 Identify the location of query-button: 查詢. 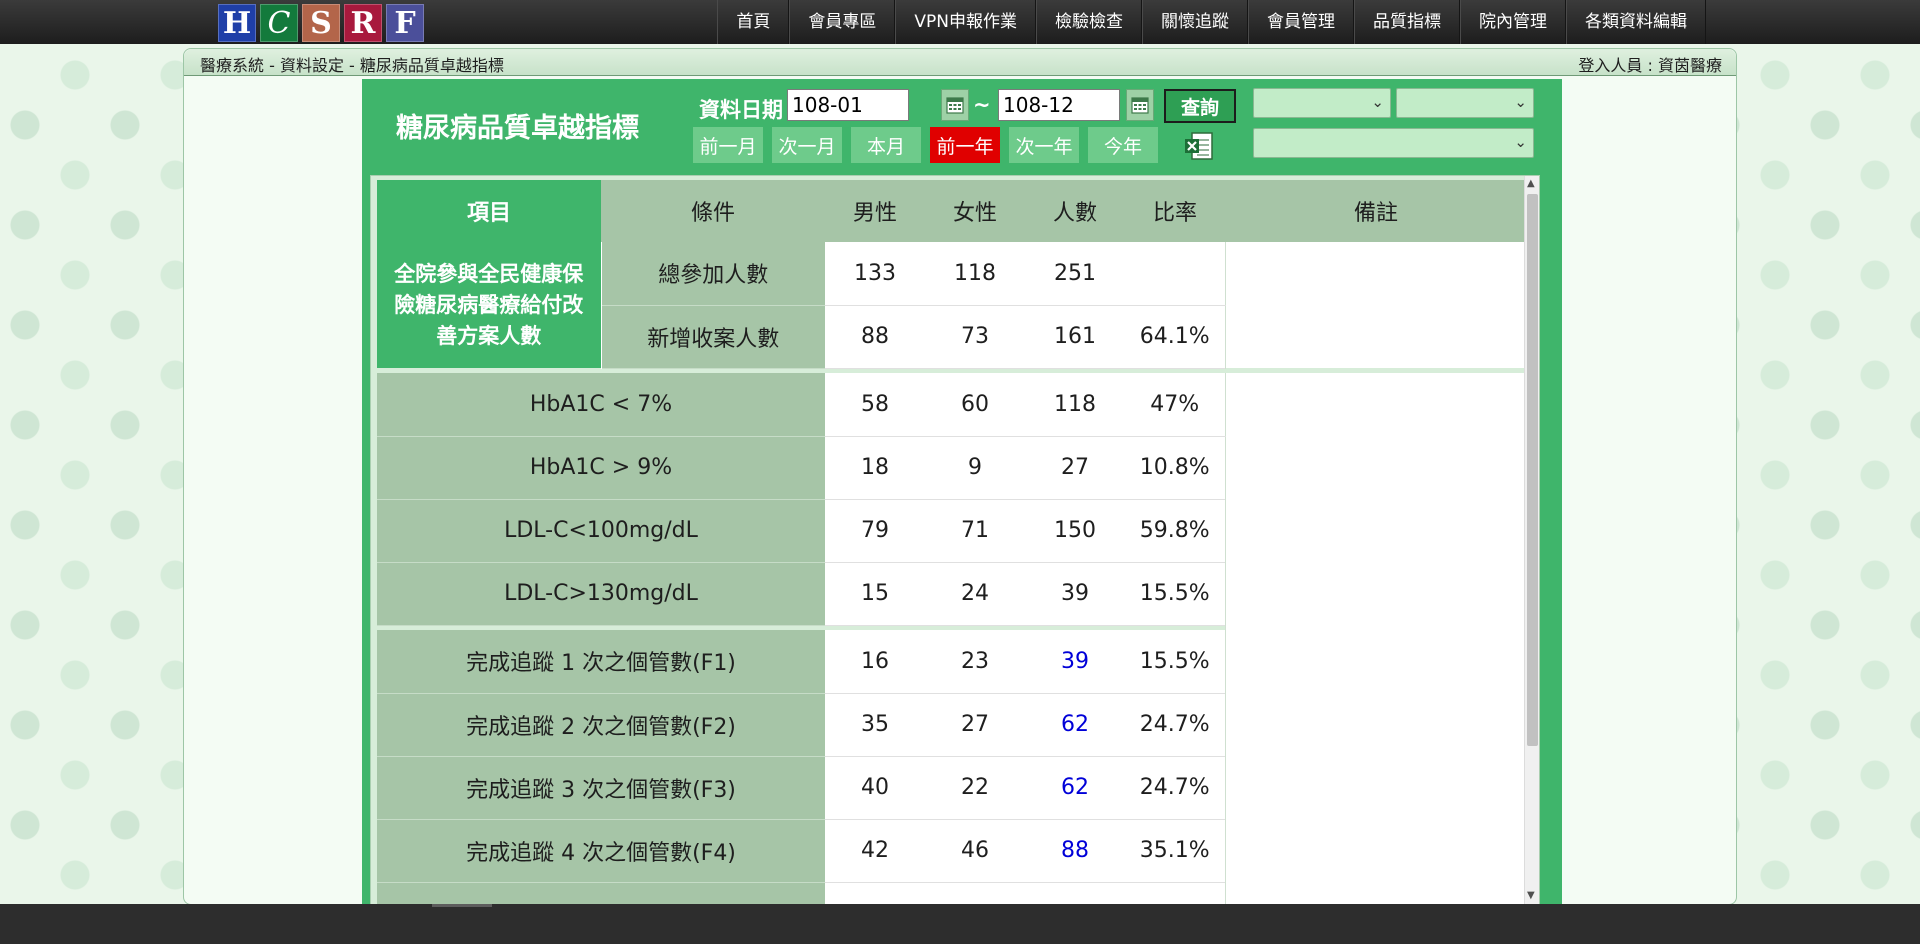
(1200, 106).